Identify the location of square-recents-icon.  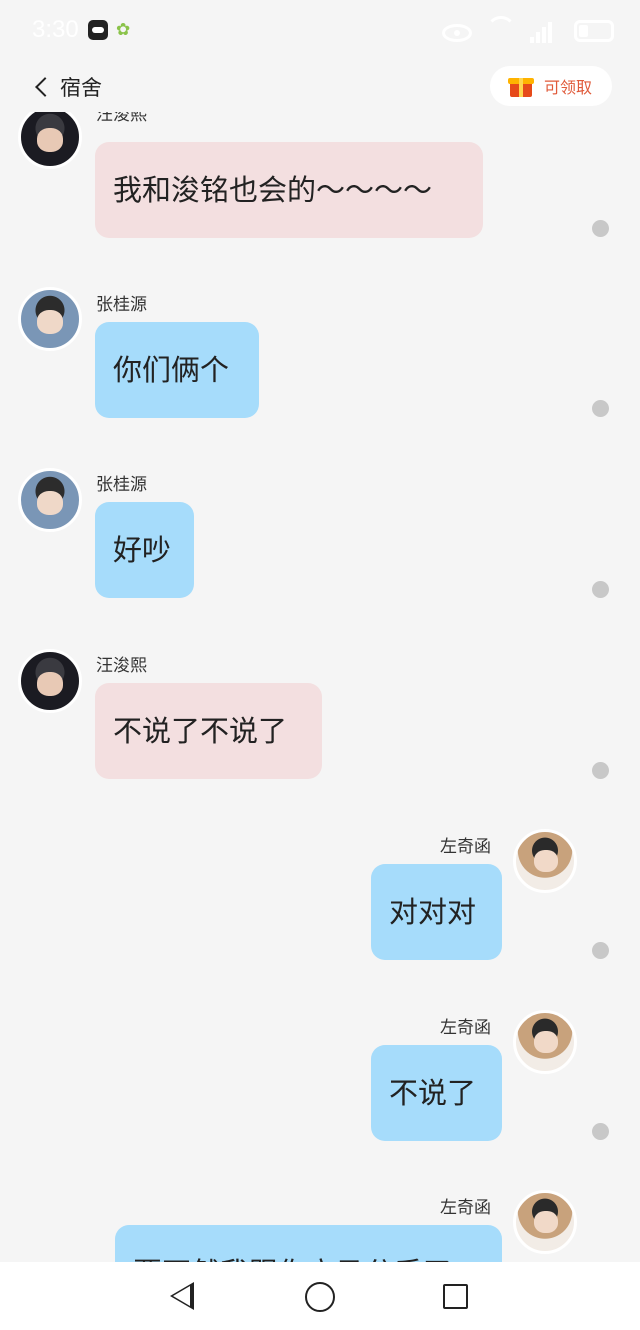
(455, 1296).